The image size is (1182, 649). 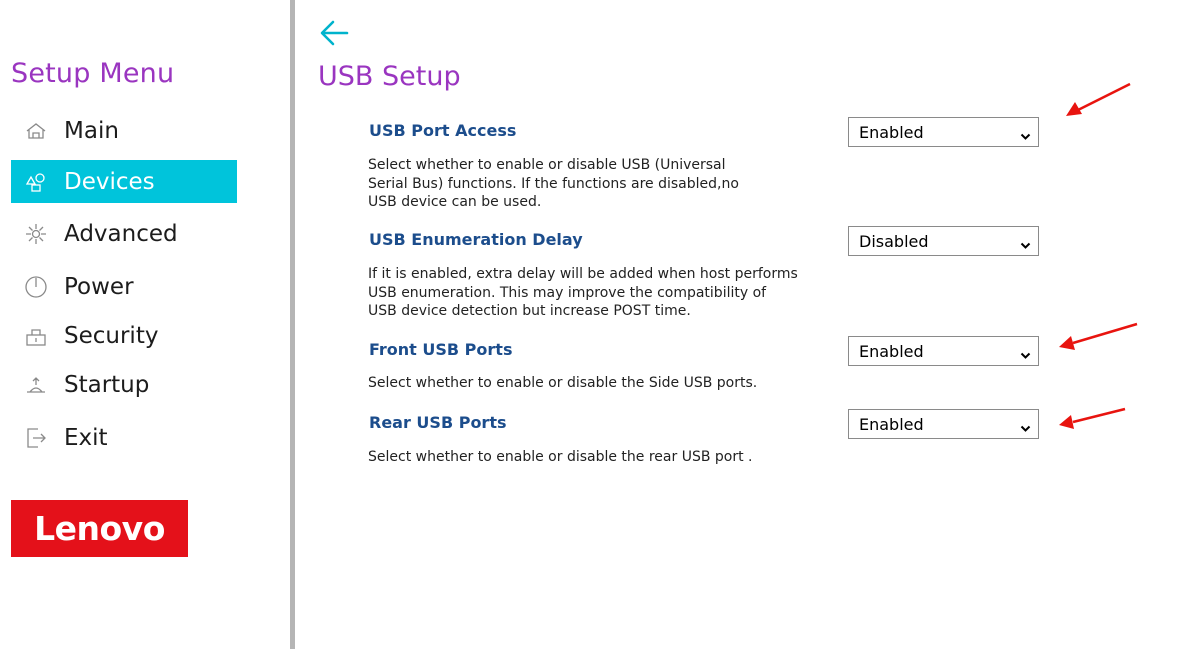 I want to click on sidebar-divider, so click(x=292, y=324).